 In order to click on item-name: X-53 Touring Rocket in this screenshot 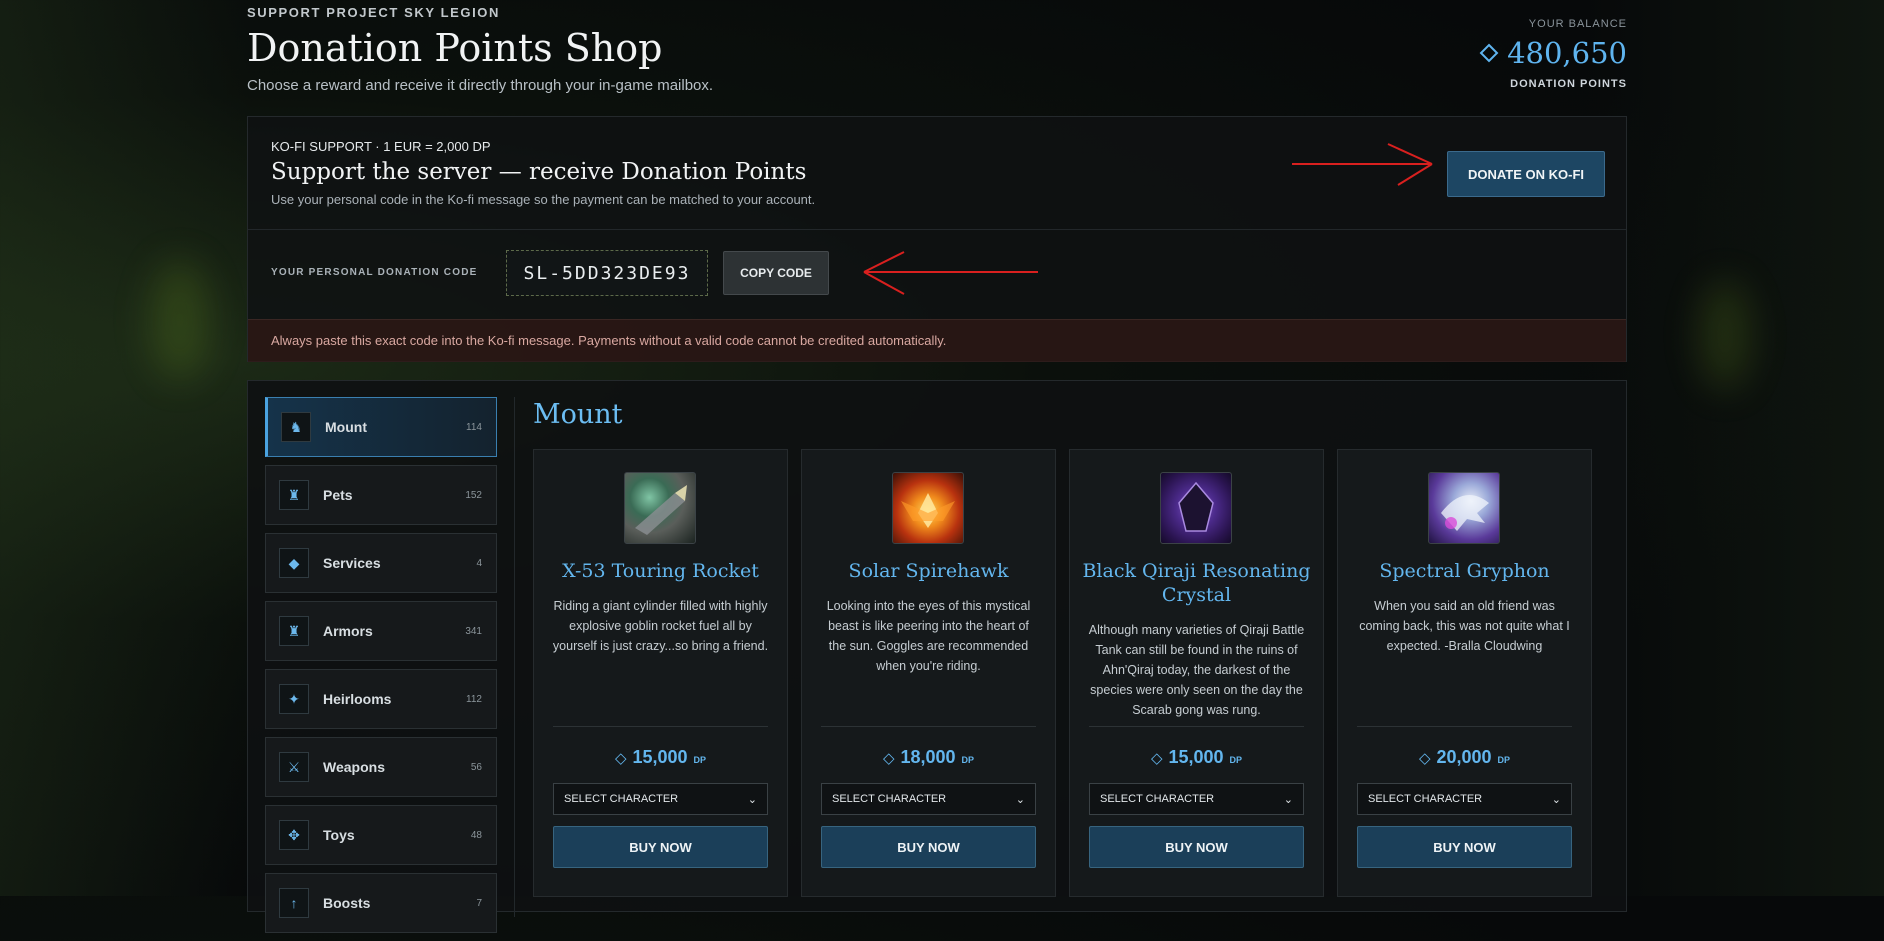, I will do `click(660, 571)`.